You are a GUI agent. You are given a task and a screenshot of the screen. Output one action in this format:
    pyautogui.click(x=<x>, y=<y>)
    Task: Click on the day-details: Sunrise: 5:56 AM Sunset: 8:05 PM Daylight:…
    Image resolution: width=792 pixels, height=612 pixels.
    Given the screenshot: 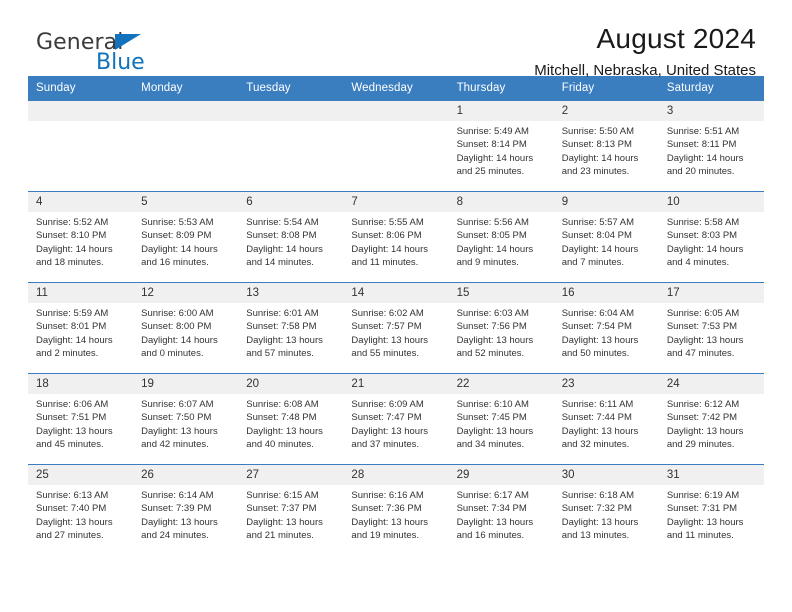 What is the action you would take?
    pyautogui.click(x=501, y=241)
    